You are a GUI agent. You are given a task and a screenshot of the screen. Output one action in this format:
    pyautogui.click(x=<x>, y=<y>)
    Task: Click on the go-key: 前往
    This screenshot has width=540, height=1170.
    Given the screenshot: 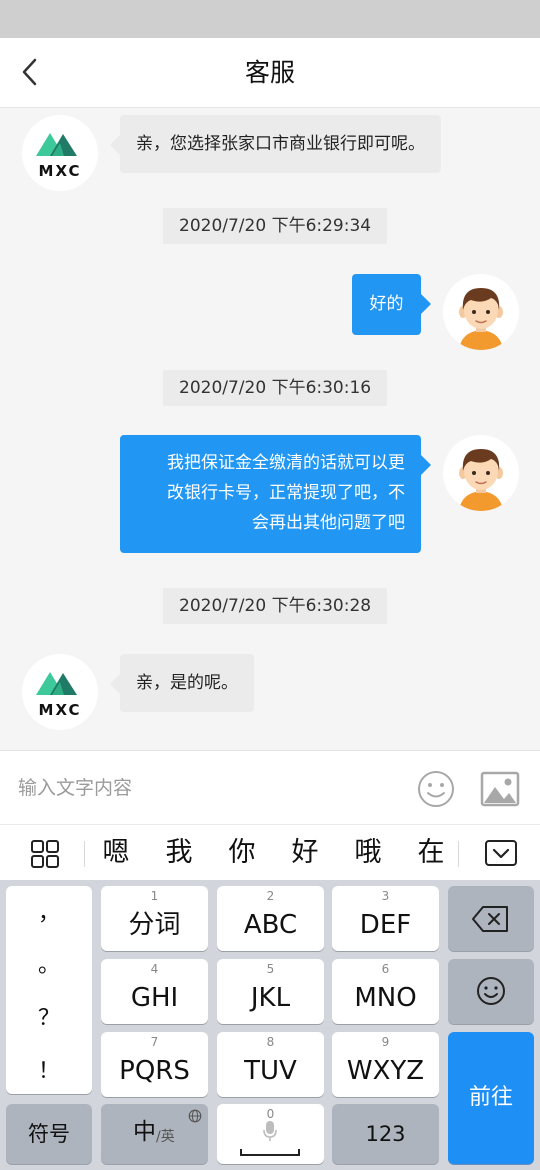 What is the action you would take?
    pyautogui.click(x=491, y=1098)
    